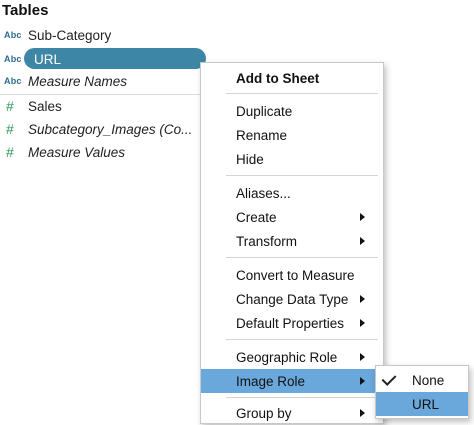  I want to click on menu-item-transform: Transform, so click(292, 241).